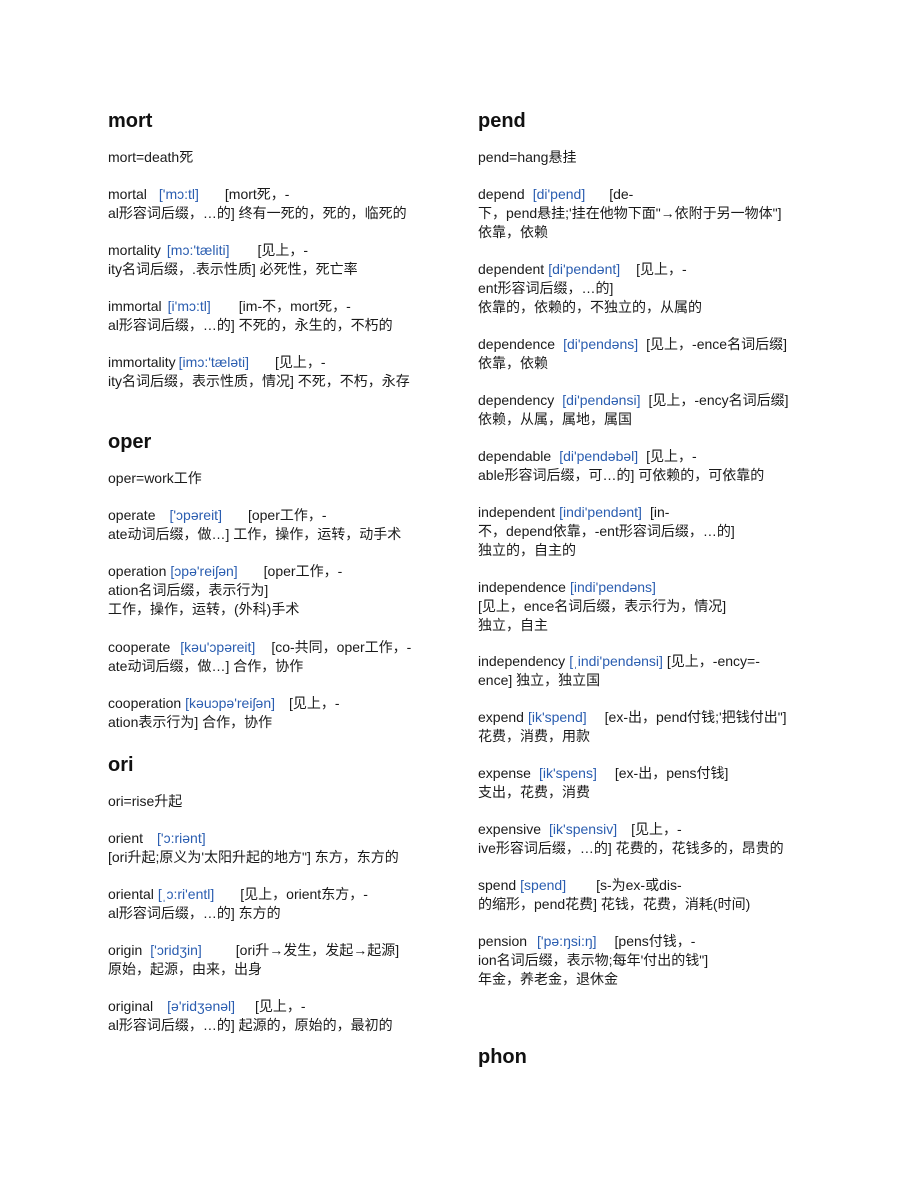 The width and height of the screenshot is (920, 1191). I want to click on entry-phonetic: [indi'pendəns], so click(612, 587).